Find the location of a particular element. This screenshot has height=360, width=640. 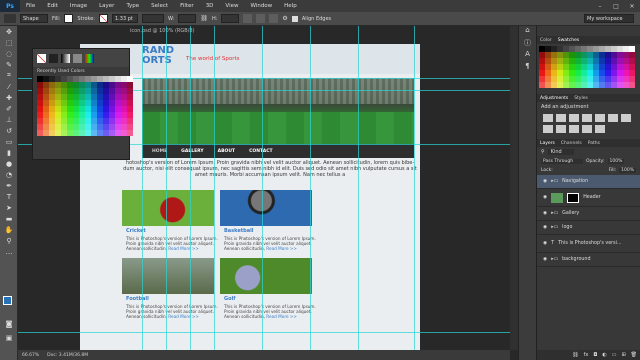

add-mask-icon: ◘ is located at coordinates (595, 355).